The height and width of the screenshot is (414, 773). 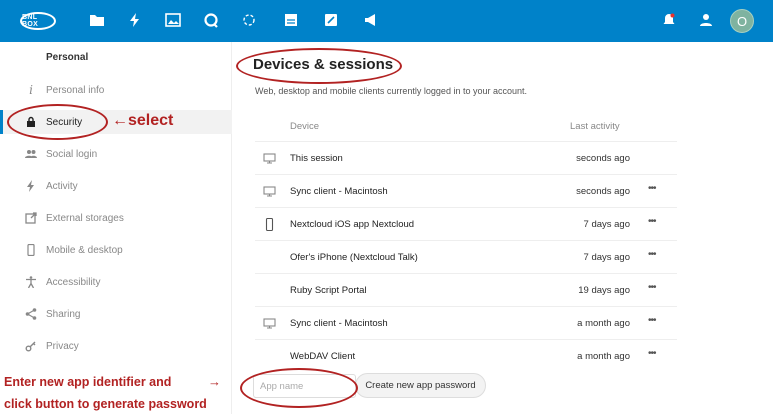 What do you see at coordinates (331, 20) in the screenshot?
I see `edit-icon` at bounding box center [331, 20].